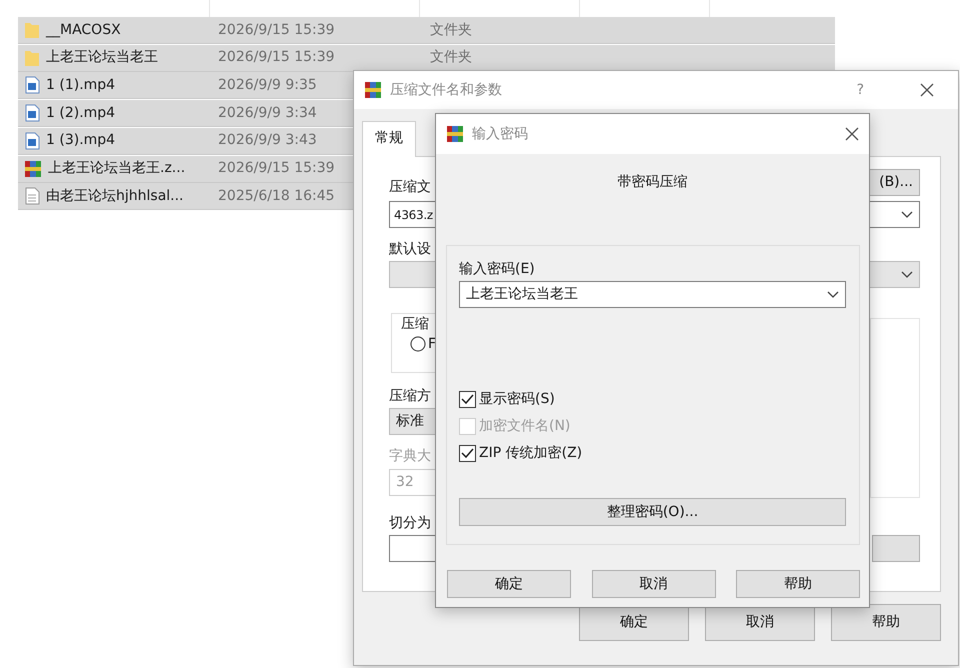 The width and height of the screenshot is (960, 668). What do you see at coordinates (860, 90) in the screenshot?
I see `help-button: ?` at bounding box center [860, 90].